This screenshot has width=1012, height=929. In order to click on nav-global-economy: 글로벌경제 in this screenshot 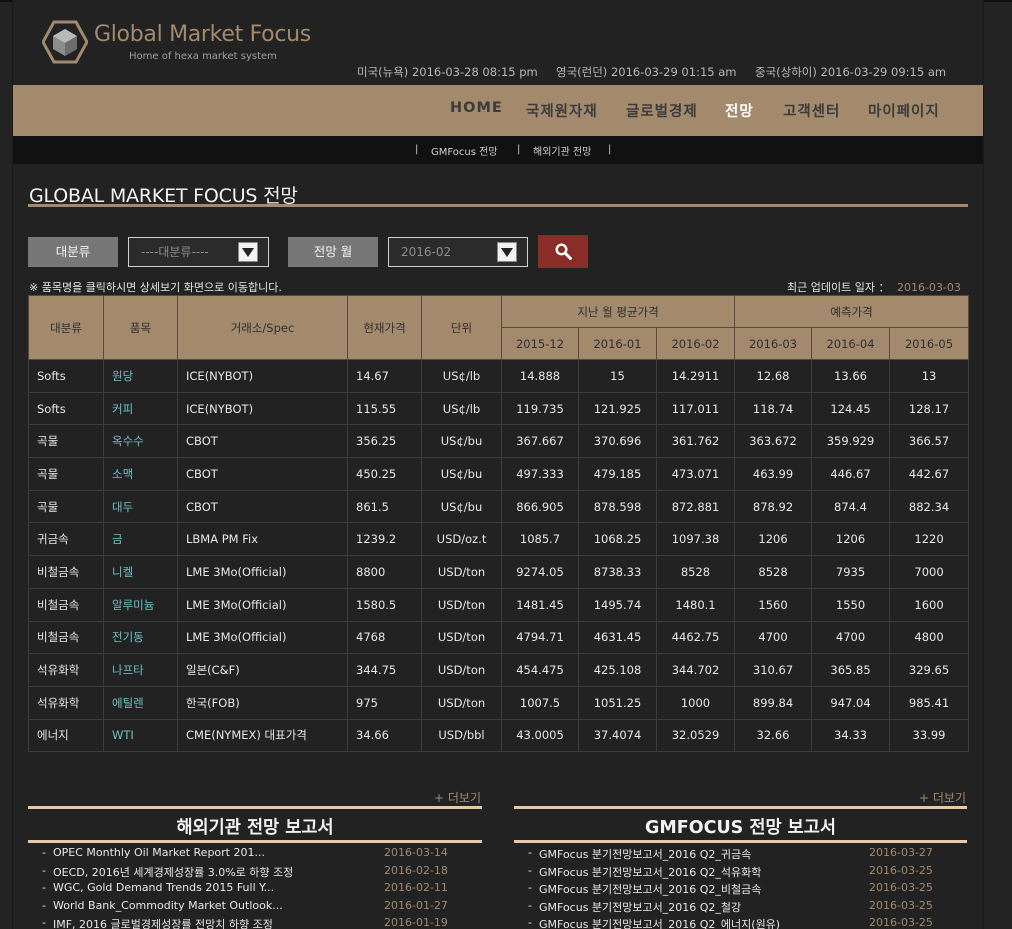, I will do `click(662, 110)`.